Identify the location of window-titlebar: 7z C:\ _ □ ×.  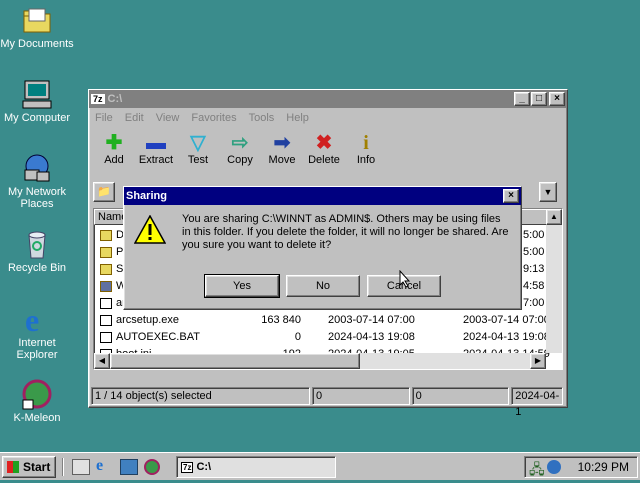
(328, 99).